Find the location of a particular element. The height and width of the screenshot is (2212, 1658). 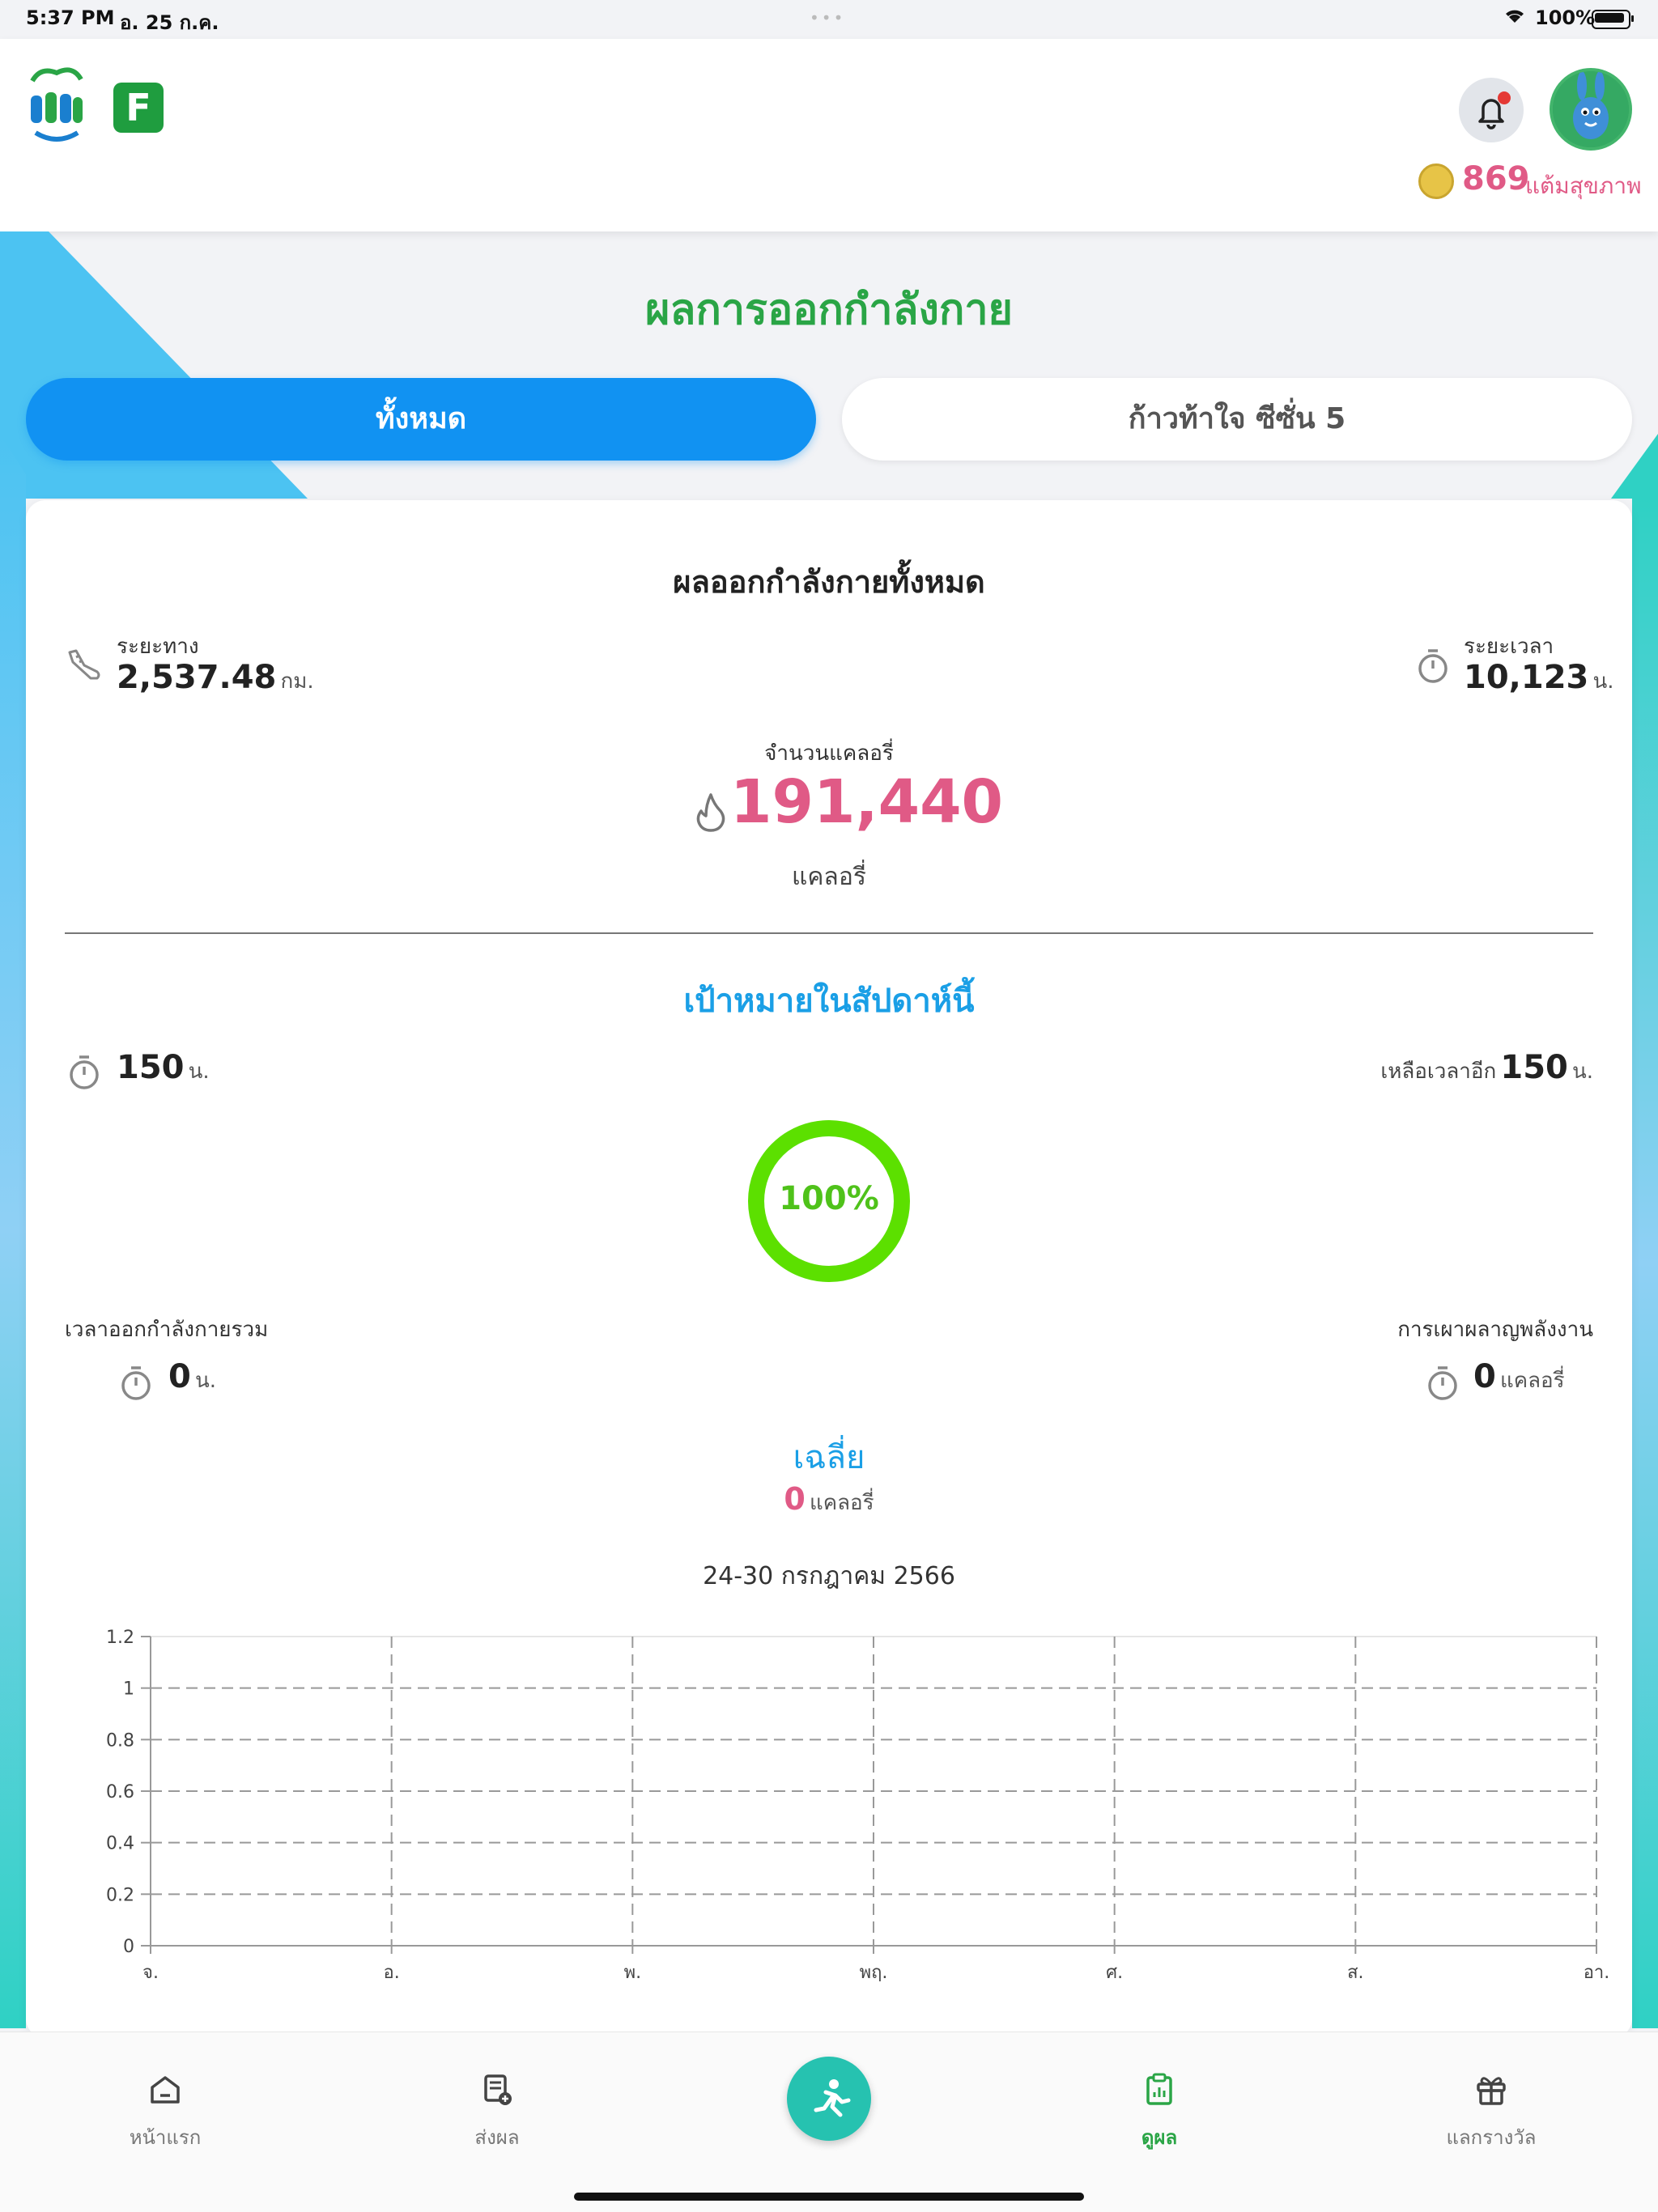

nav-home-label: หน้าแรก is located at coordinates (165, 2137).